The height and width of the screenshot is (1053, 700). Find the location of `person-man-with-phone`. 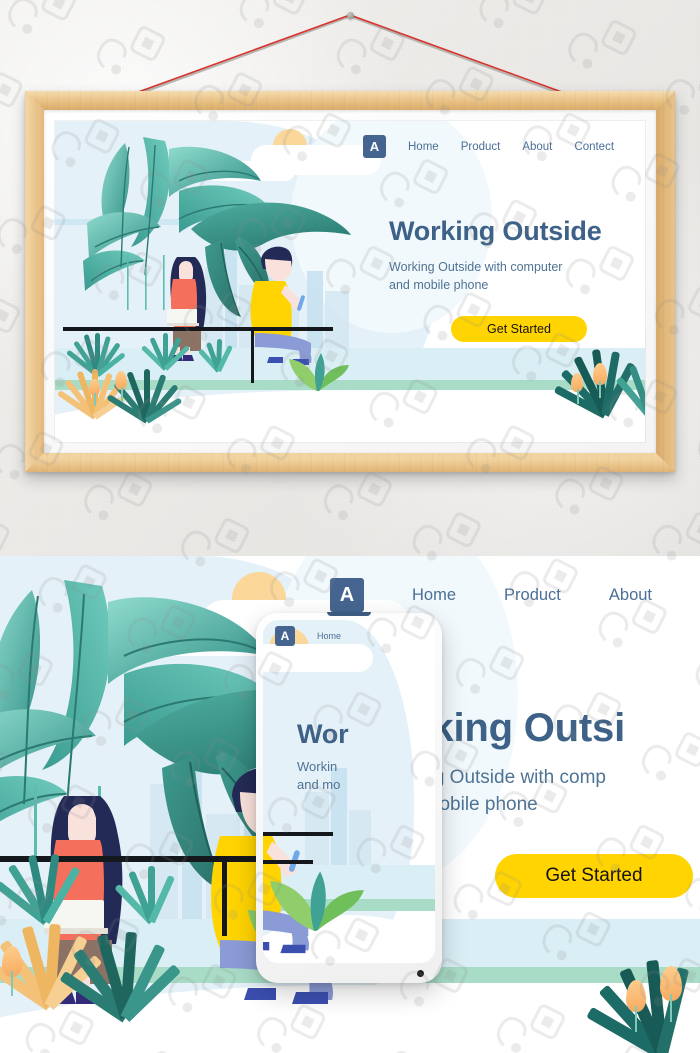

person-man-with-phone is located at coordinates (290, 304).